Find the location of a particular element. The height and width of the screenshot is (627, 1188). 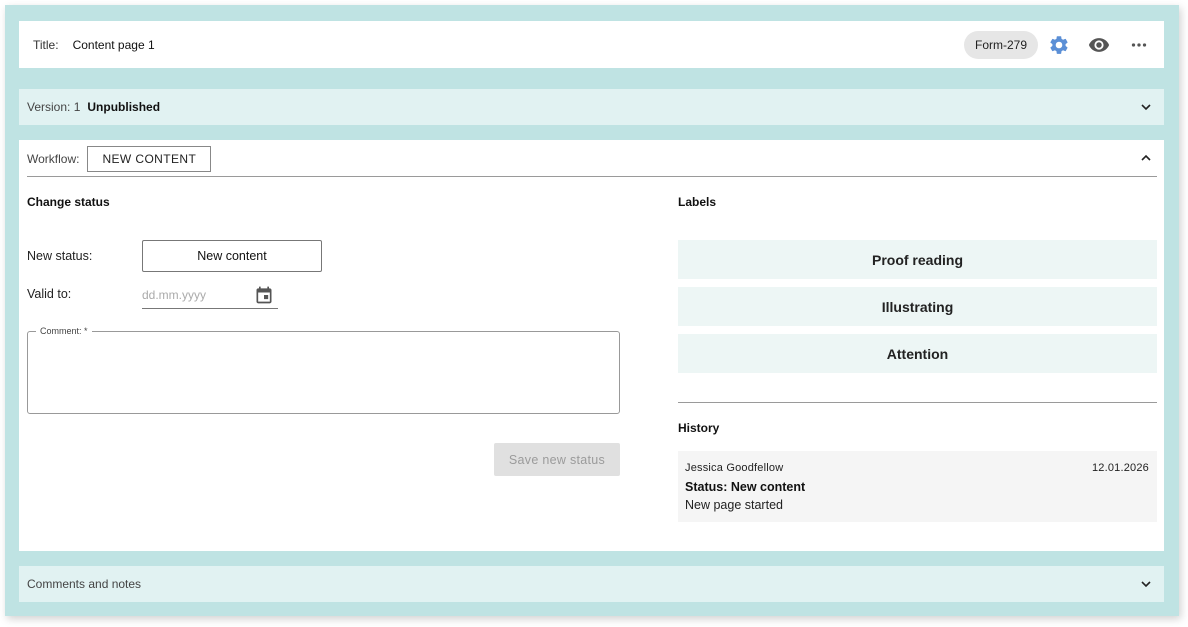

title-value: Content page 1 is located at coordinates (113, 44).